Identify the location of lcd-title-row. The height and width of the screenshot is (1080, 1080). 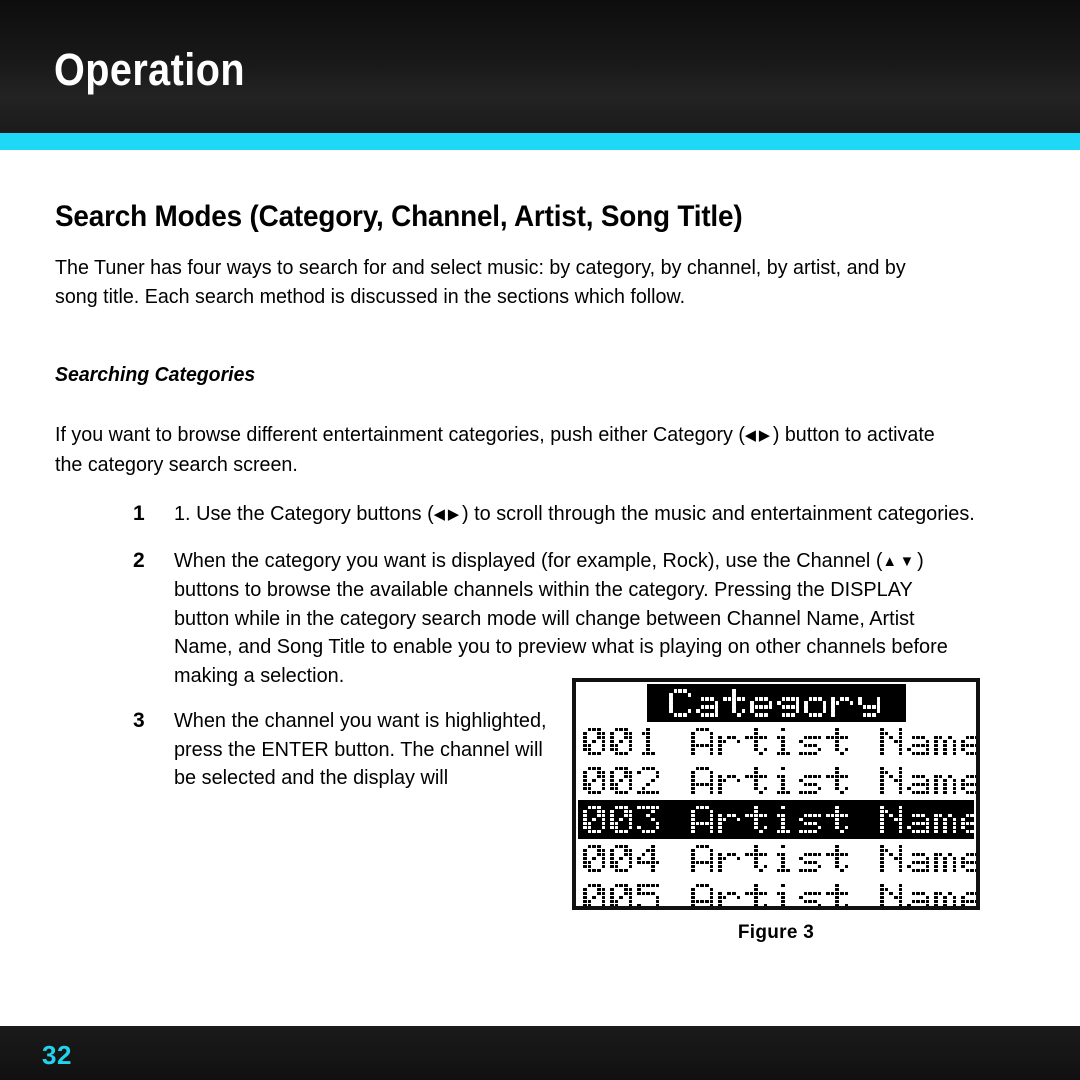
(776, 703).